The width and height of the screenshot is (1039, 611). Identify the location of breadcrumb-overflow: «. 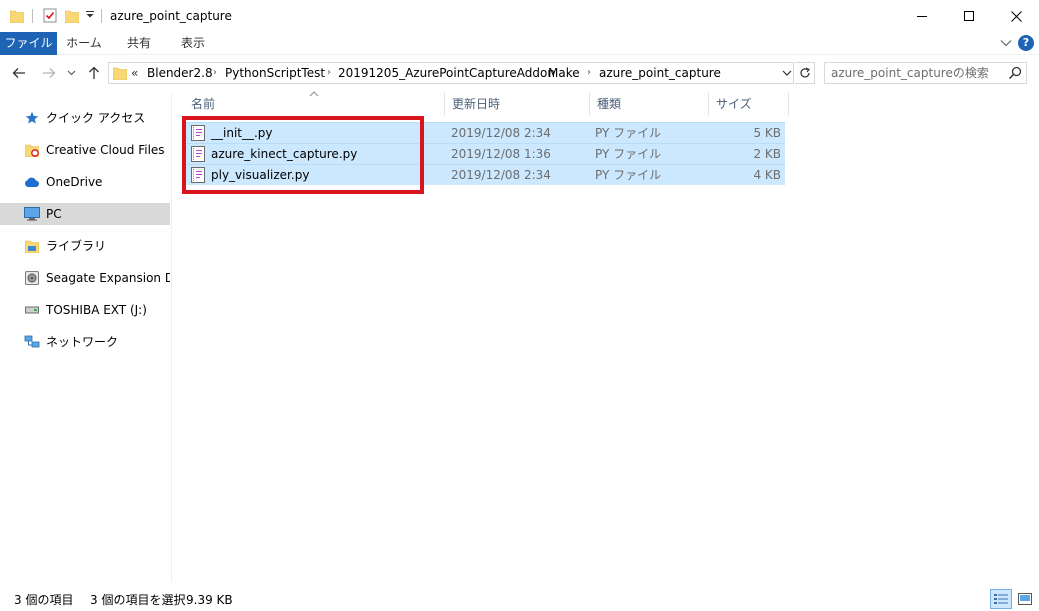
(134, 73).